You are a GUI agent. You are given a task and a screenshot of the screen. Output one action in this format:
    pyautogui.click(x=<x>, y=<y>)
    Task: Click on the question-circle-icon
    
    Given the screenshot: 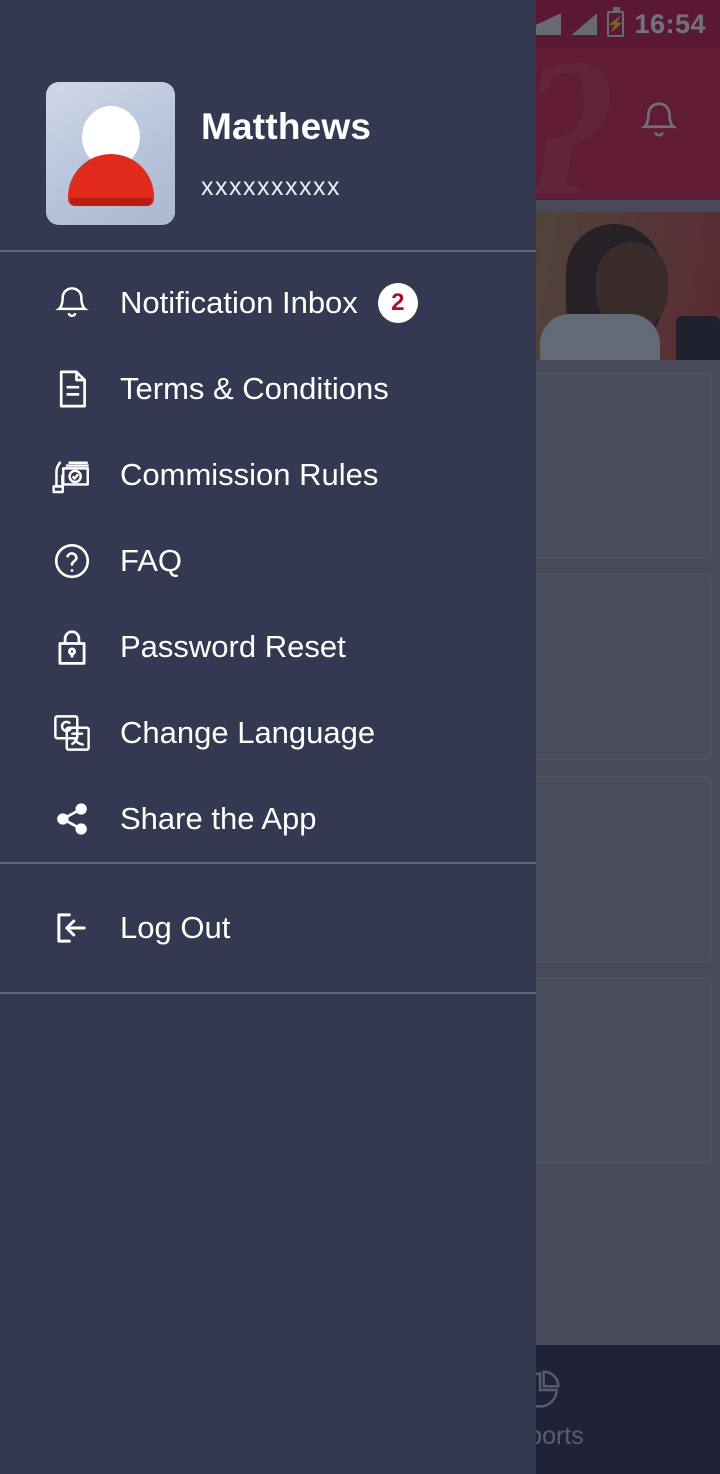 What is the action you would take?
    pyautogui.click(x=72, y=561)
    